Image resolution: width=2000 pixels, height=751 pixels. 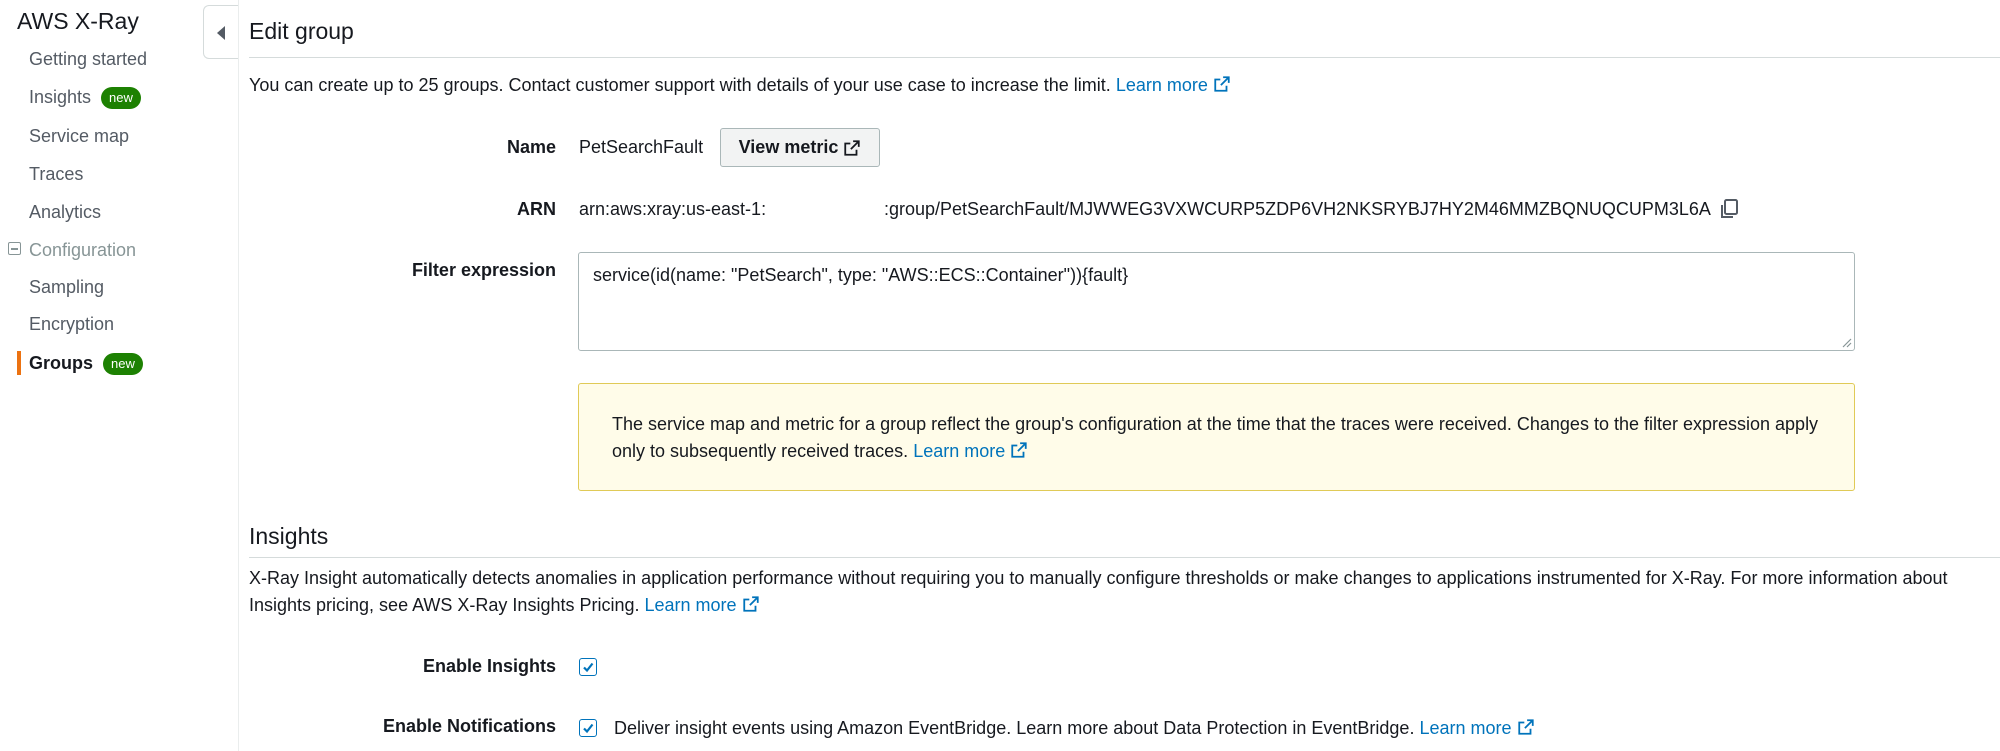 What do you see at coordinates (673, 209) in the screenshot?
I see `arn-prefix: arn:aws:xray:us-east-1:` at bounding box center [673, 209].